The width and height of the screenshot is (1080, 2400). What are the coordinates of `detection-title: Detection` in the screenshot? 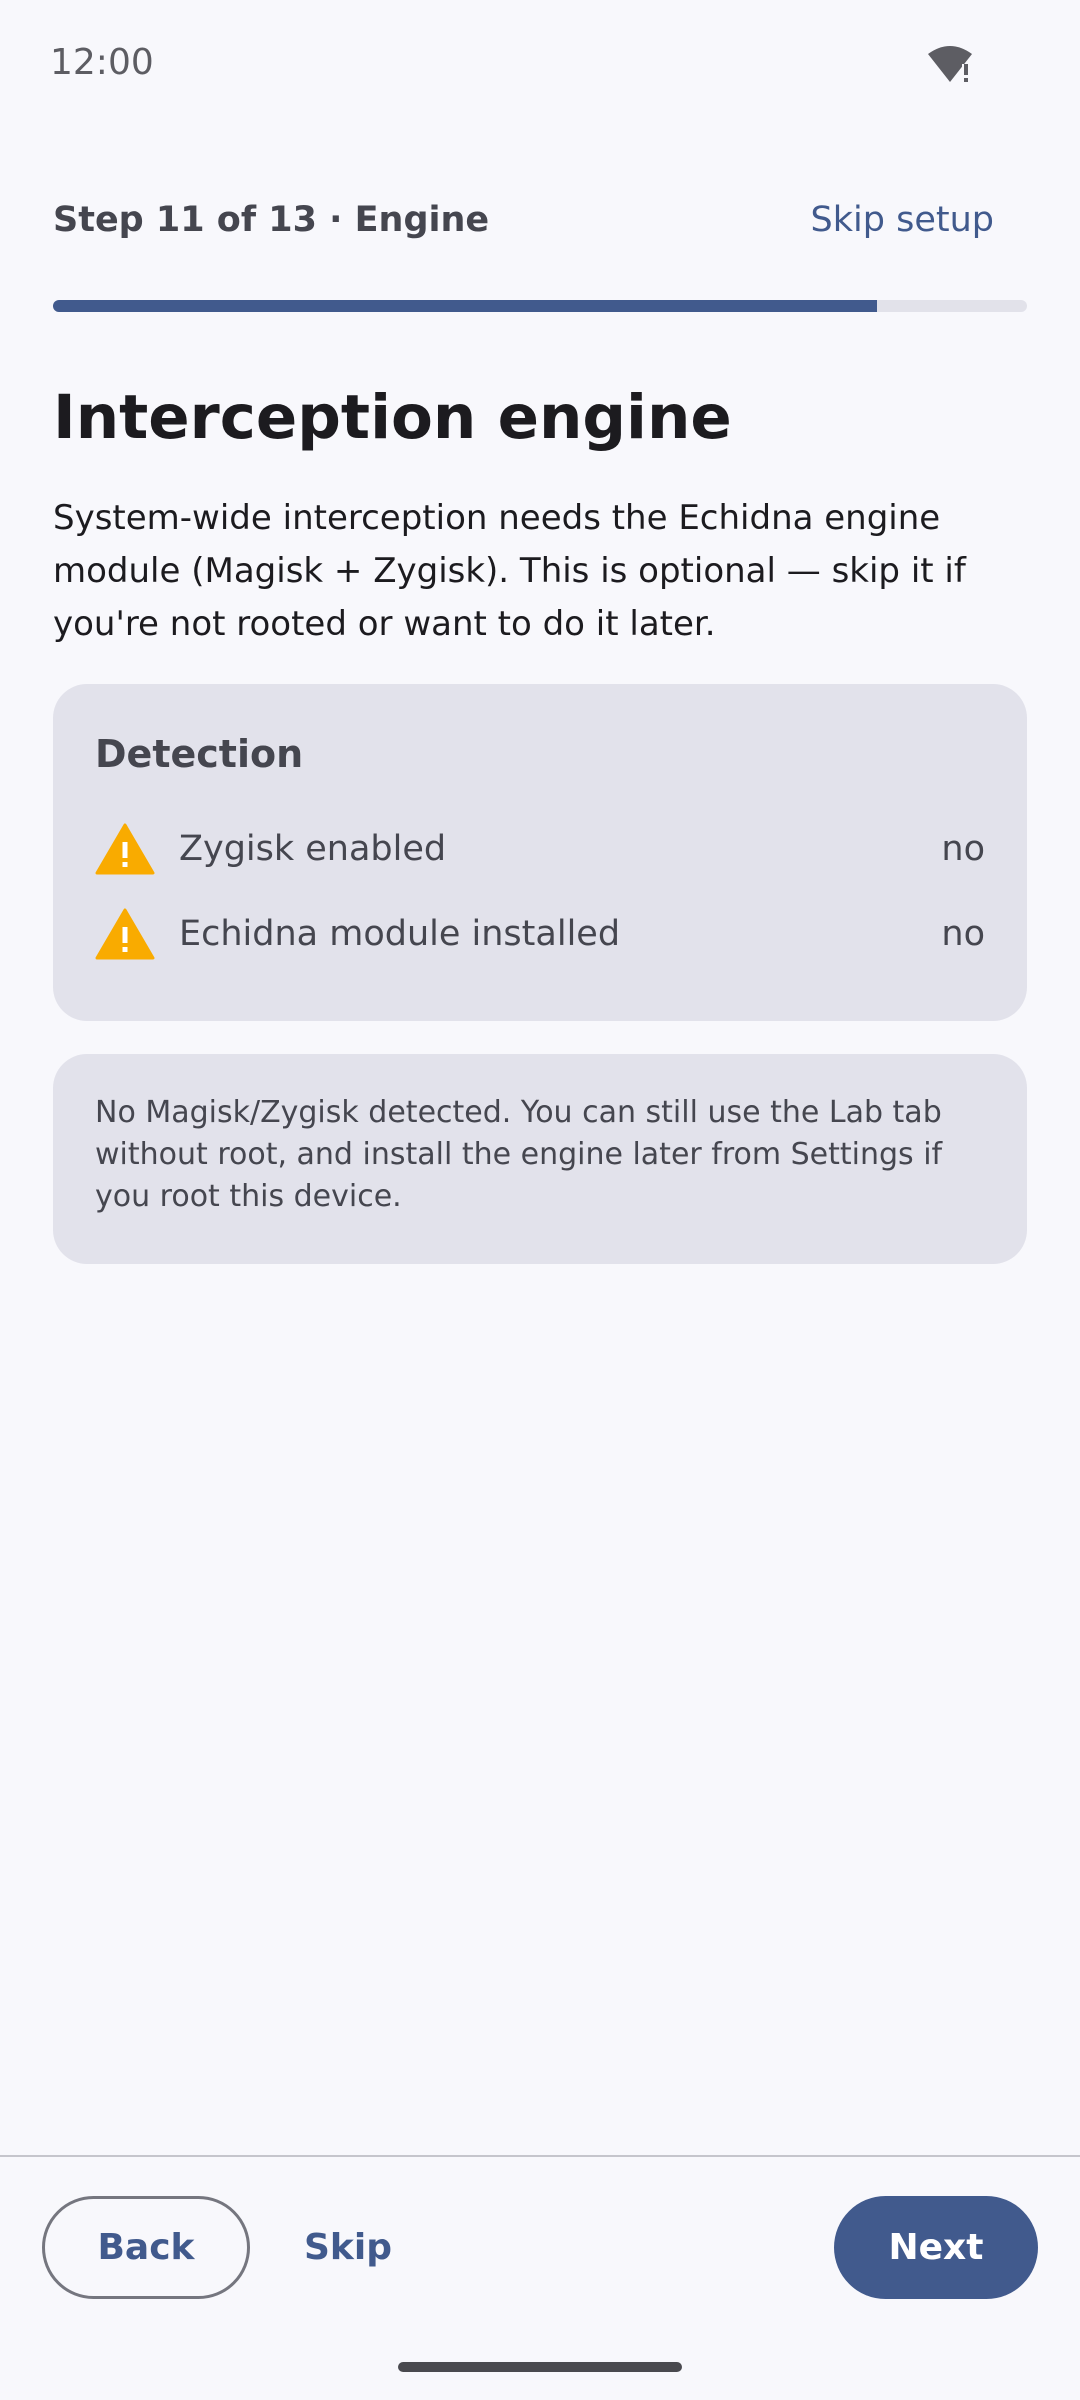 It's located at (199, 754).